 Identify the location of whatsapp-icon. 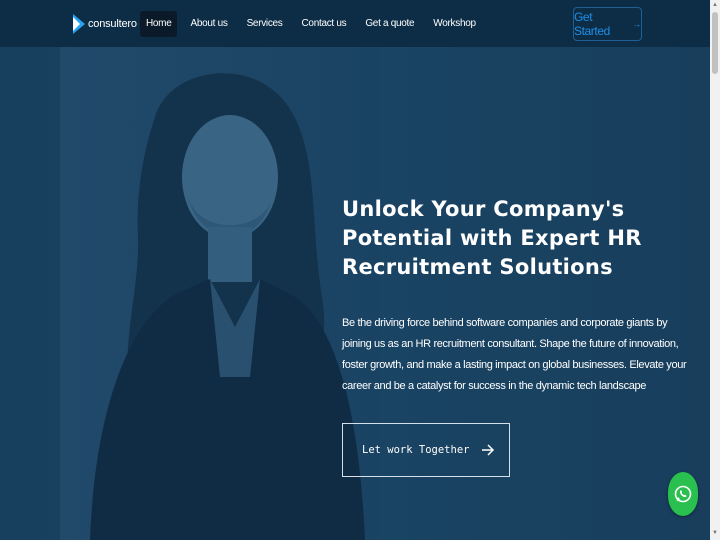
(683, 494).